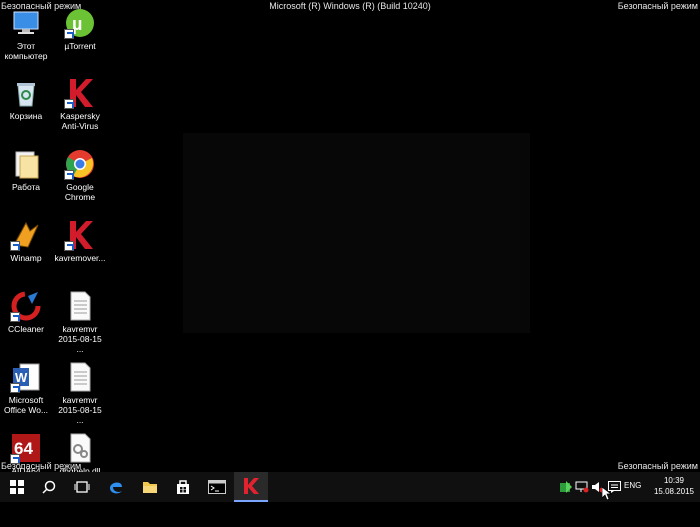 The height and width of the screenshot is (527, 700). Describe the element at coordinates (657, 466) in the screenshot. I see `safe-mode-label-bottom-right: Безопасный режим` at that location.